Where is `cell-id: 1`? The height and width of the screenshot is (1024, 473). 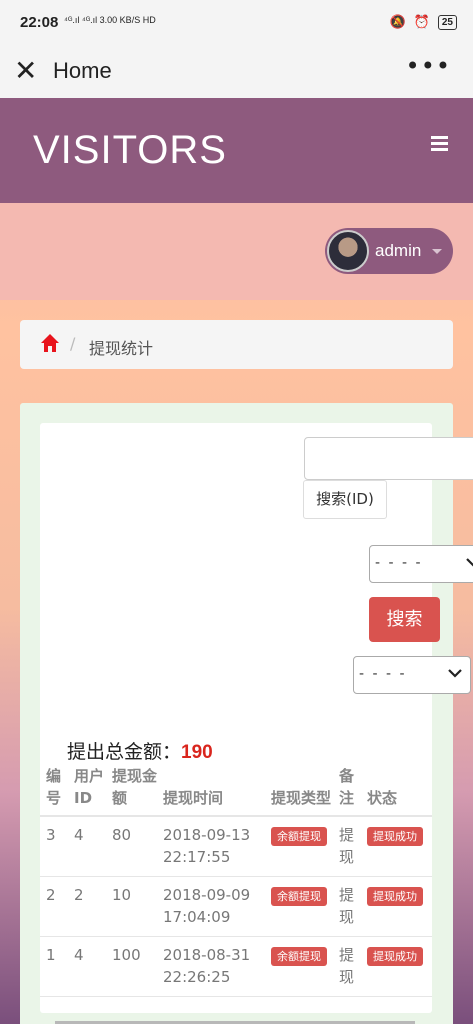
cell-id: 1 is located at coordinates (54, 966).